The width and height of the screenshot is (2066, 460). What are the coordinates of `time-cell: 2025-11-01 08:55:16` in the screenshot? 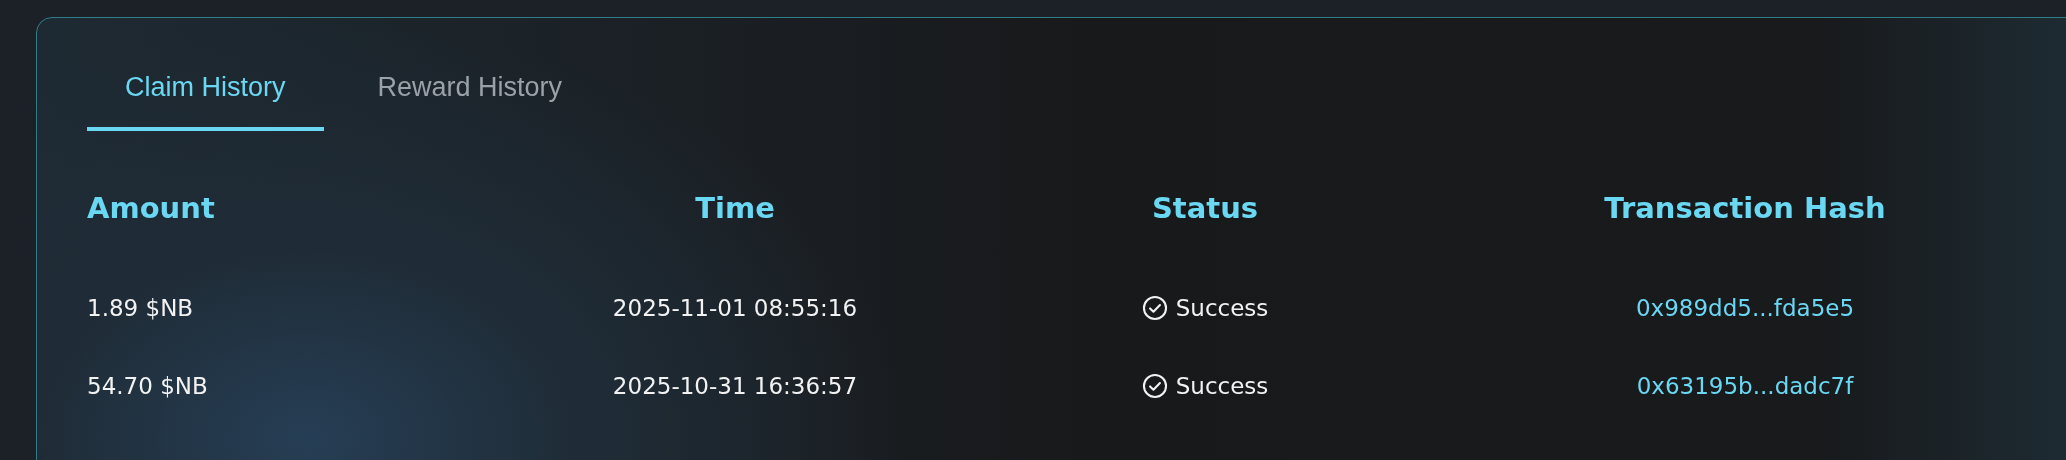 It's located at (735, 308).